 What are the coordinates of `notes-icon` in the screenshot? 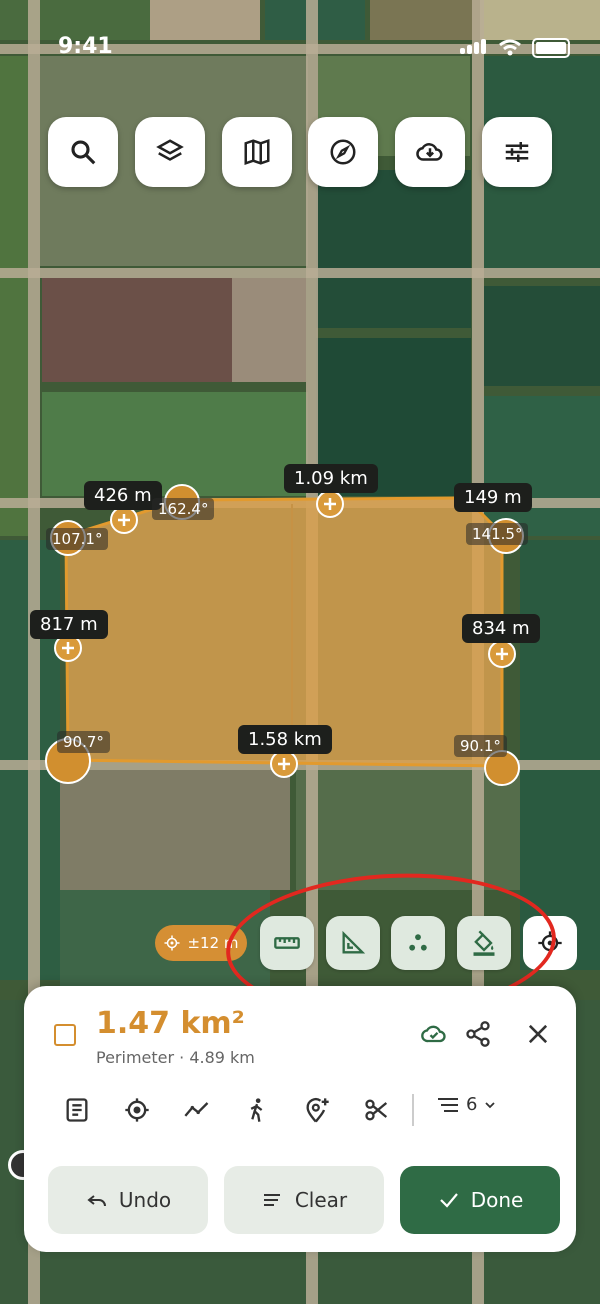 It's located at (77, 1110).